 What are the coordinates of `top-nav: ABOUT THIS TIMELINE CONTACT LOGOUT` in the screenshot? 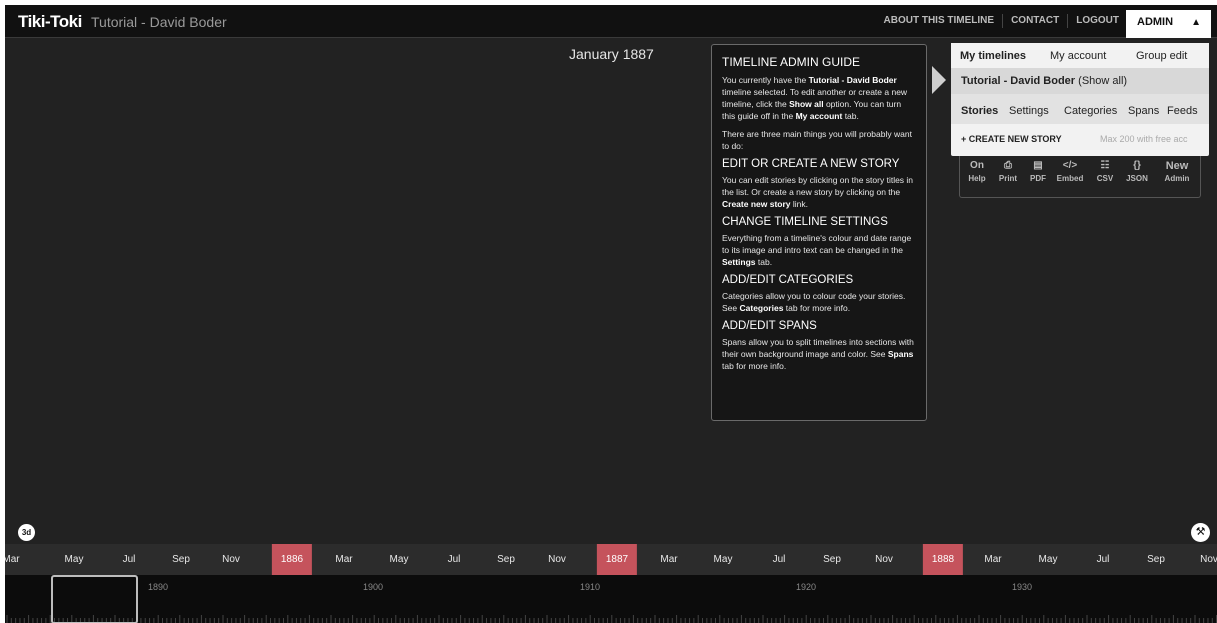 It's located at (1001, 21).